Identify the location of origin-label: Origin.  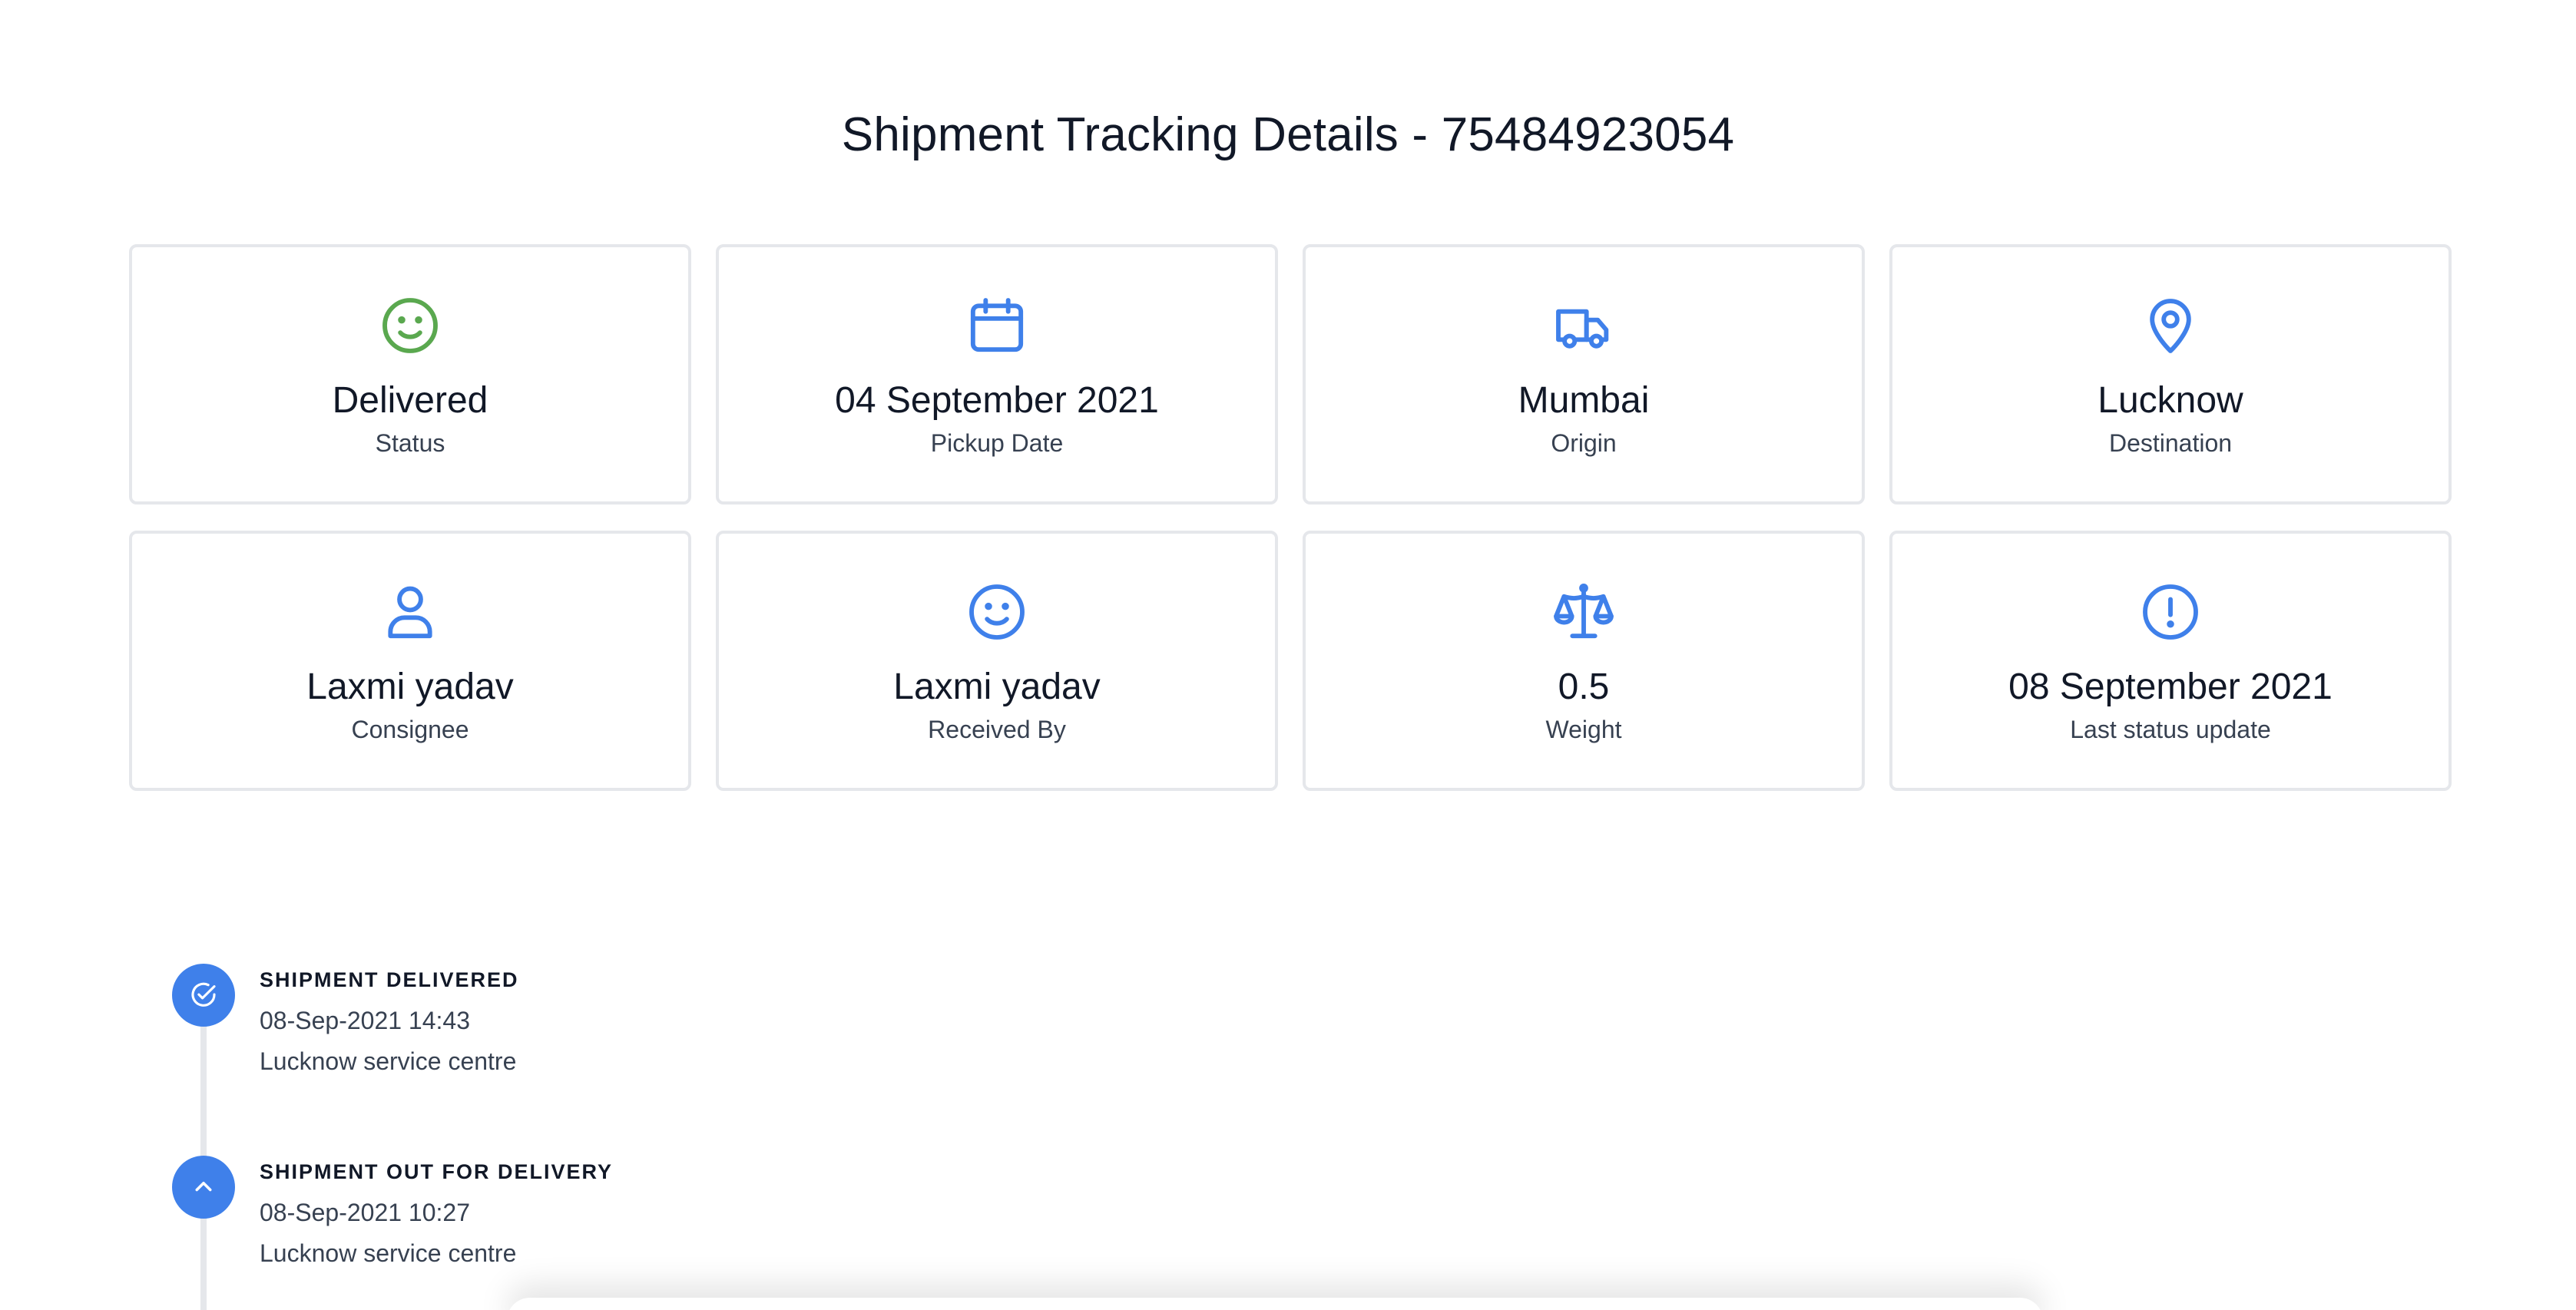
(1584, 443).